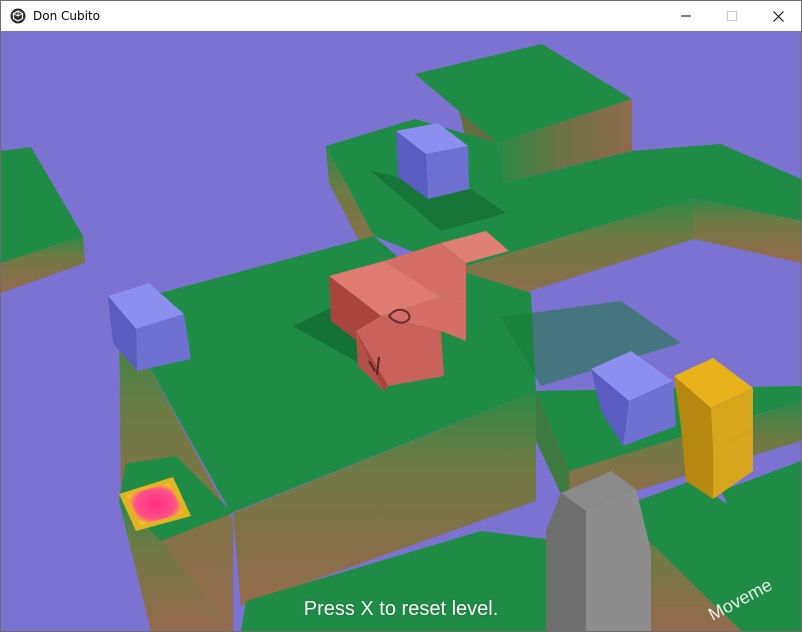  What do you see at coordinates (43, 220) in the screenshot?
I see `island-far-left` at bounding box center [43, 220].